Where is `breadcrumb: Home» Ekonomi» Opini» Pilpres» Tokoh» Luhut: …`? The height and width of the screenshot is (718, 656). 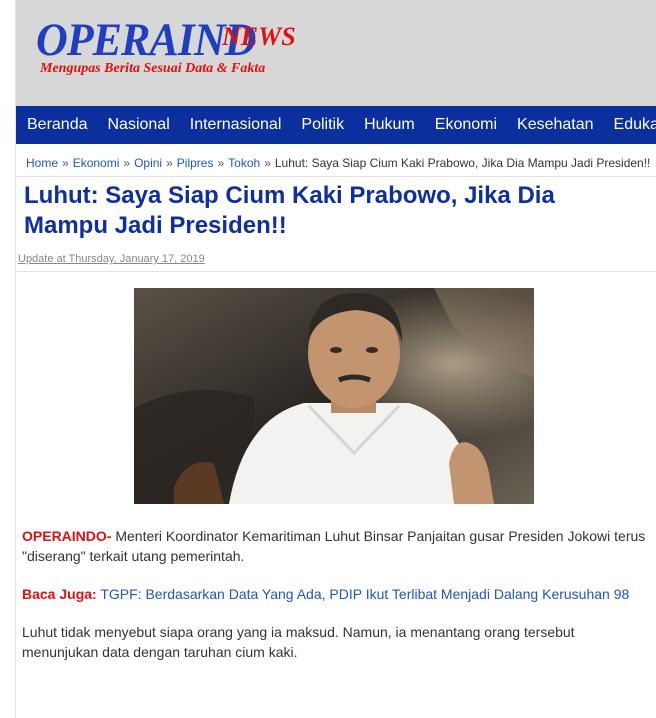
breadcrumb: Home» Ekonomi» Opini» Pilpres» Tokoh» Luhut: … is located at coordinates (338, 163).